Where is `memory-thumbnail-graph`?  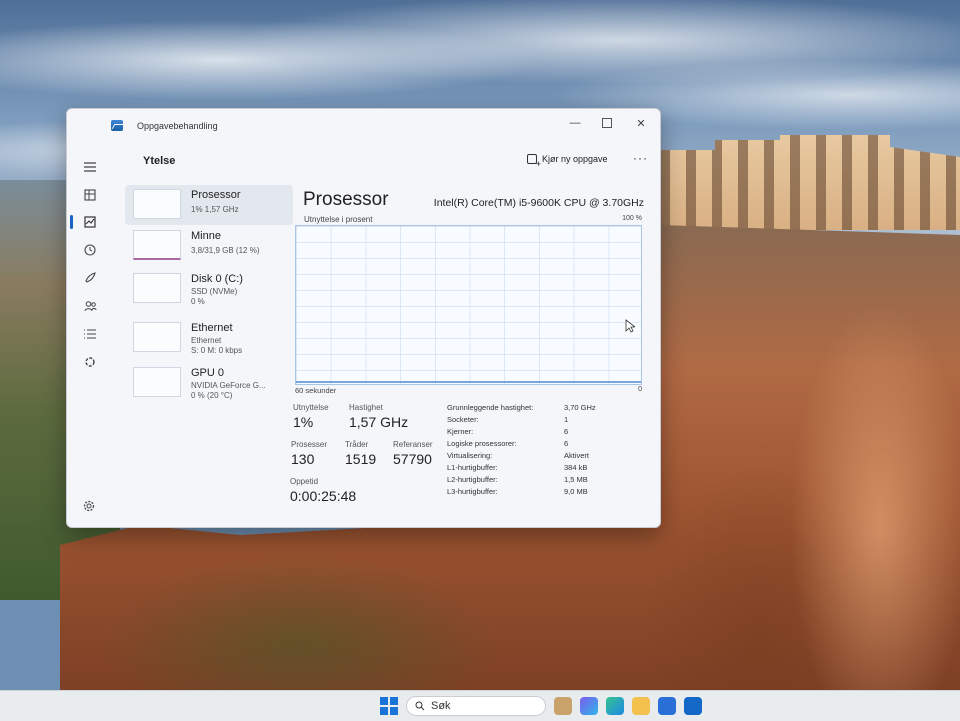 memory-thumbnail-graph is located at coordinates (157, 245).